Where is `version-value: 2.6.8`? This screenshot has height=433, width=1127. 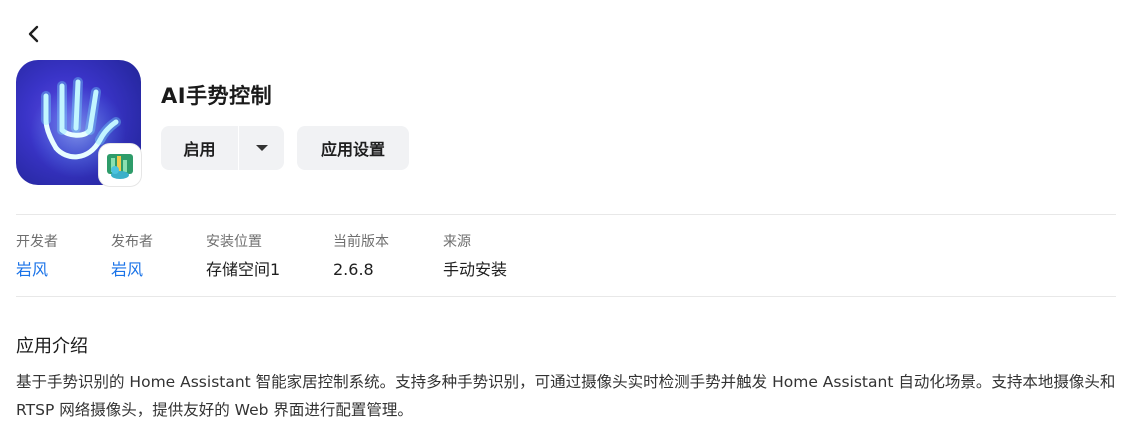
version-value: 2.6.8 is located at coordinates (353, 269).